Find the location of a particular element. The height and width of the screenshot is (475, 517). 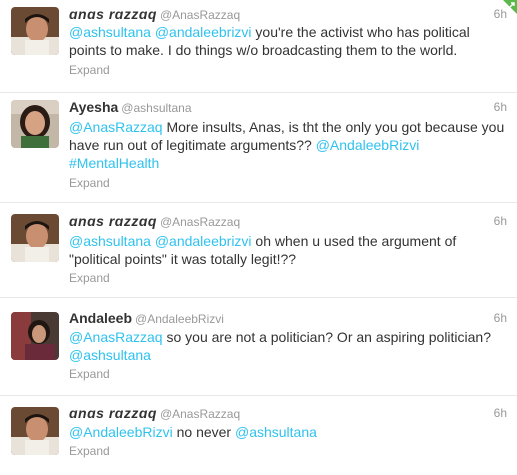

author-name: Ayesha is located at coordinates (93, 107).